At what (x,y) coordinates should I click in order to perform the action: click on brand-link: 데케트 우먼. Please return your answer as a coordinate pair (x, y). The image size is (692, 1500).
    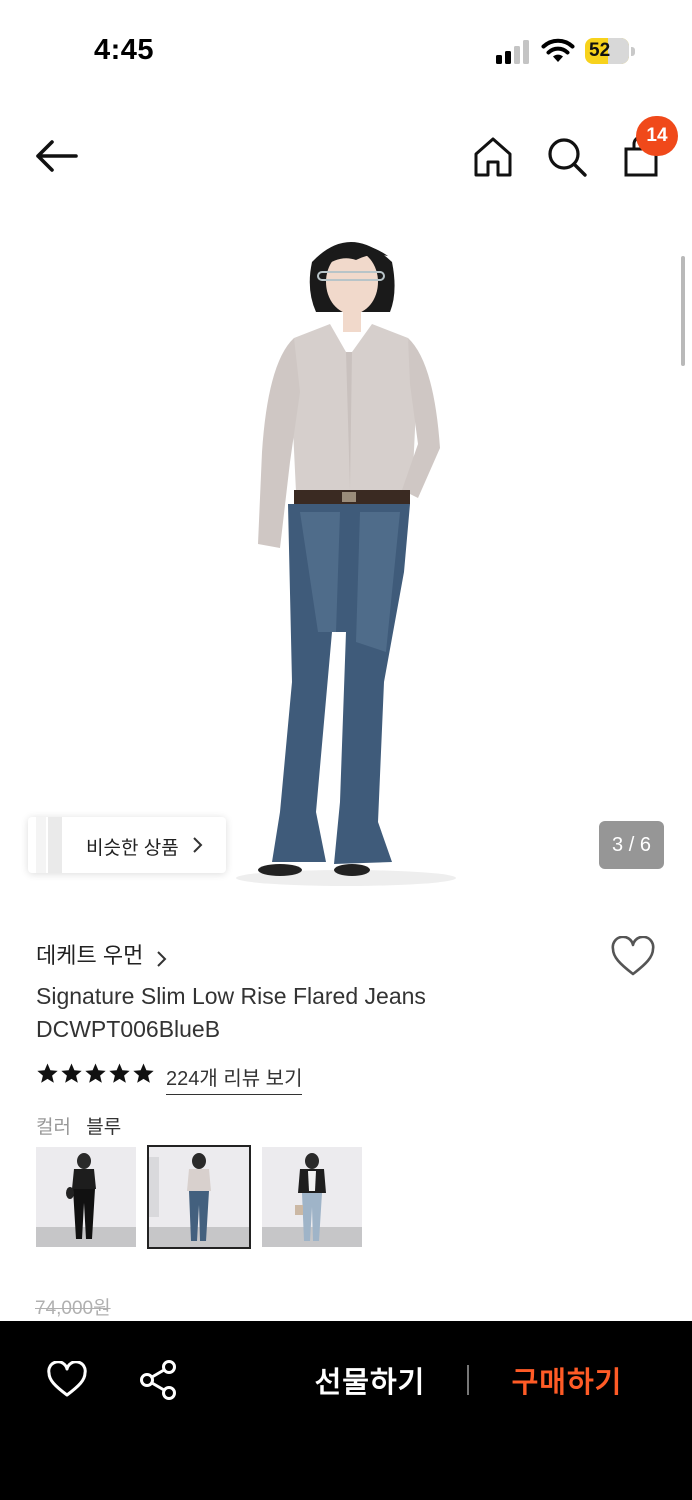
    Looking at the image, I should click on (102, 953).